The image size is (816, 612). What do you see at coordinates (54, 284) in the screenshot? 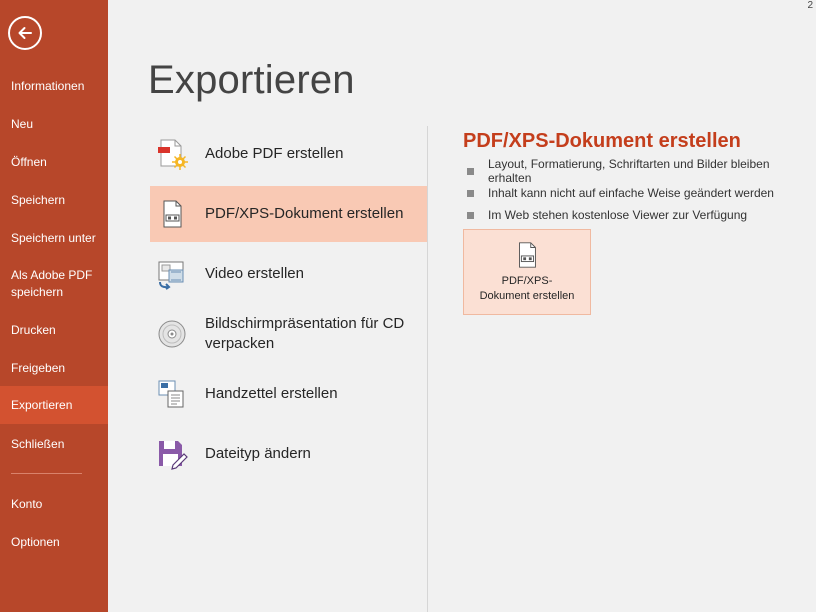
I see `nav-als-adobe-pdf-speichern: Als Adobe PDF speichern` at bounding box center [54, 284].